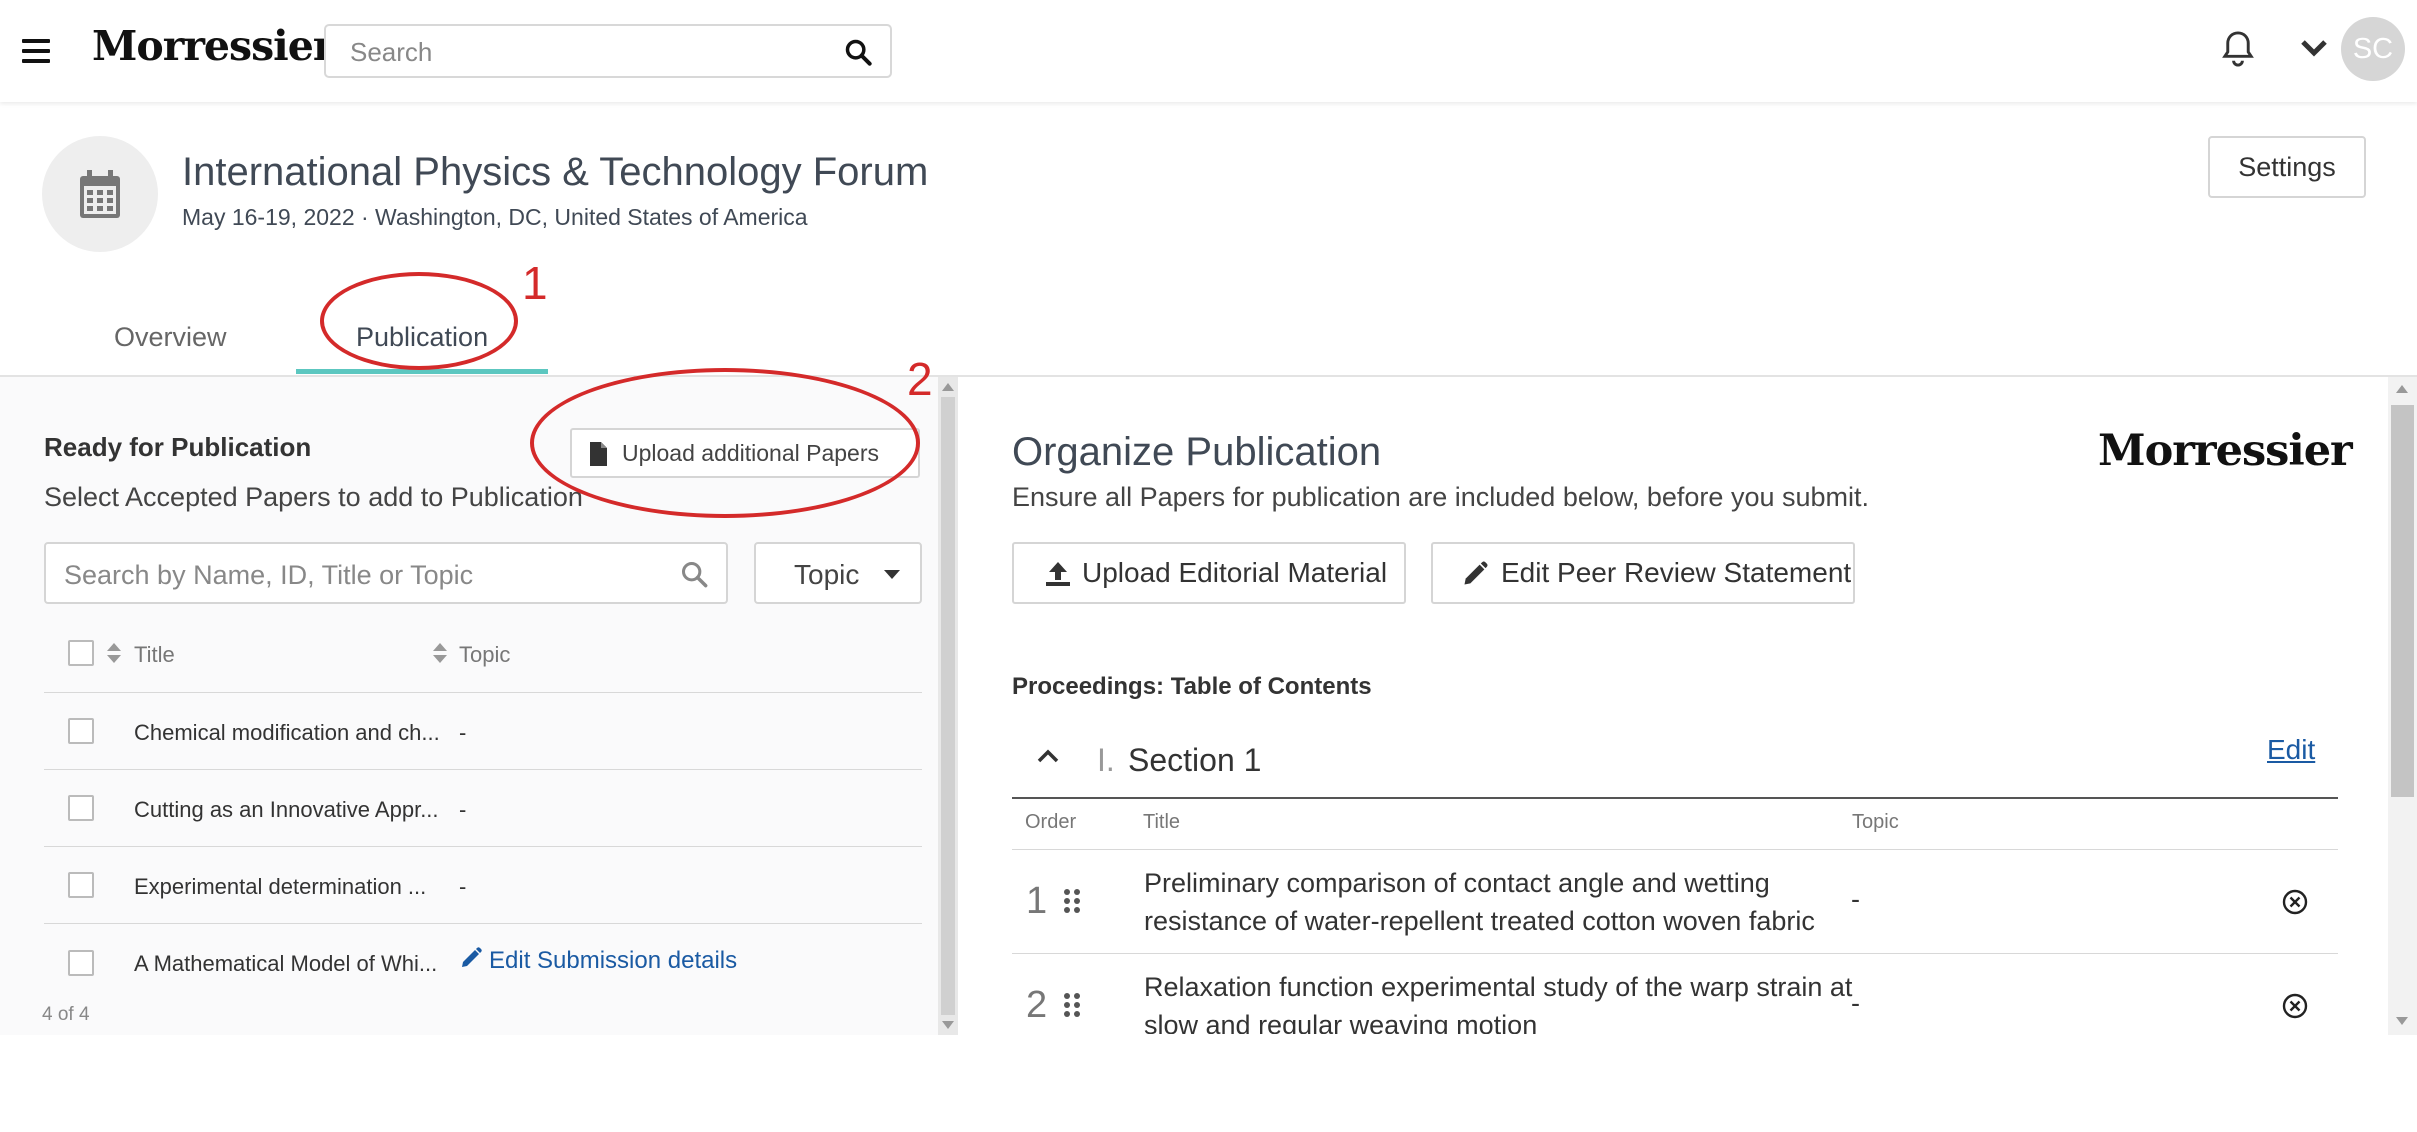 The width and height of the screenshot is (2417, 1132). What do you see at coordinates (1037, 901) in the screenshot?
I see `paper-order-number: 1` at bounding box center [1037, 901].